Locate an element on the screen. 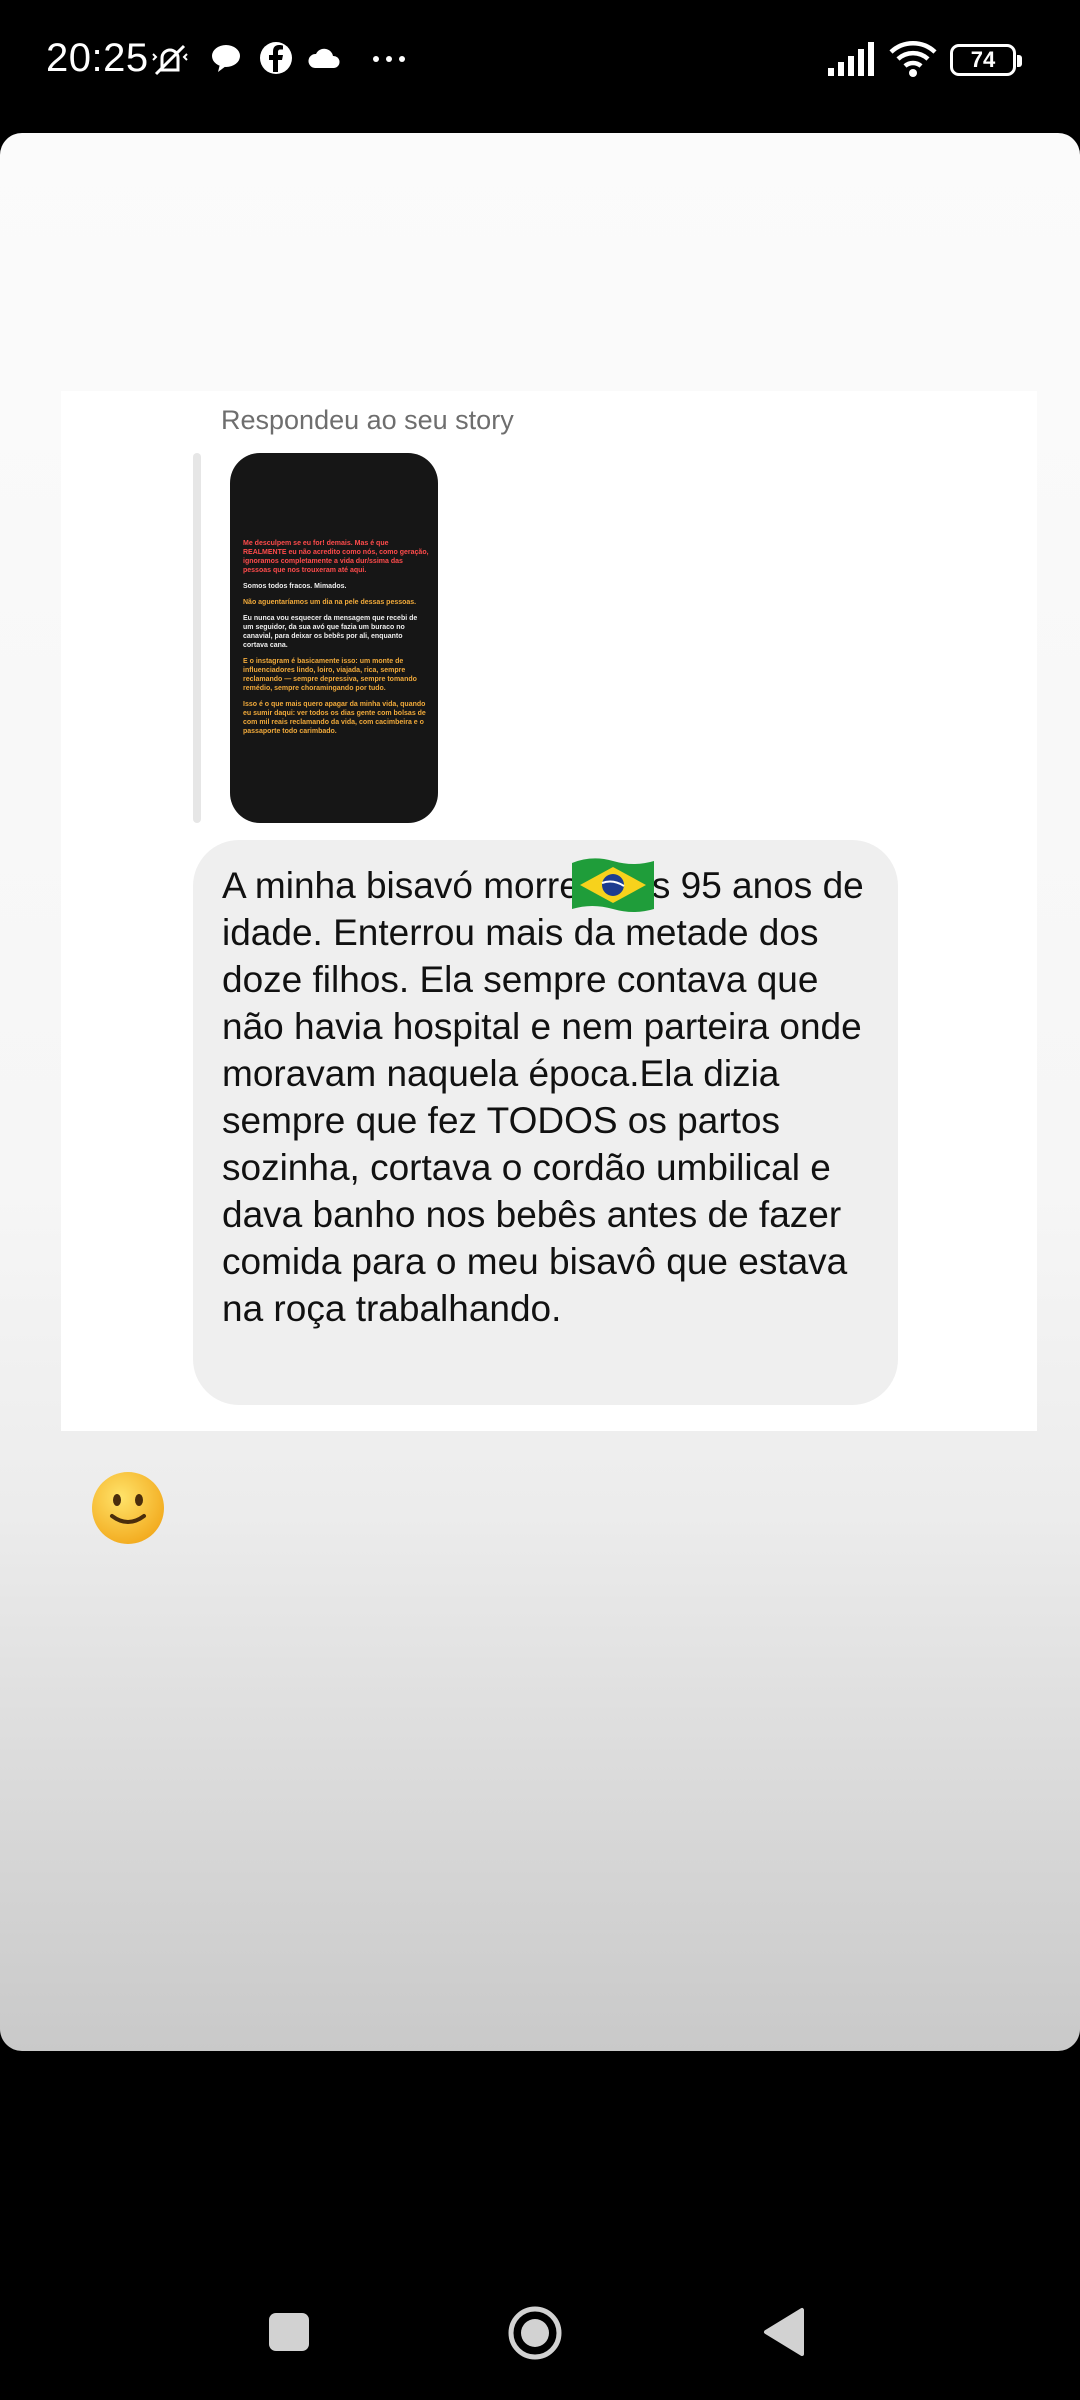 This screenshot has height=2400, width=1080. facebook-icon is located at coordinates (276, 58).